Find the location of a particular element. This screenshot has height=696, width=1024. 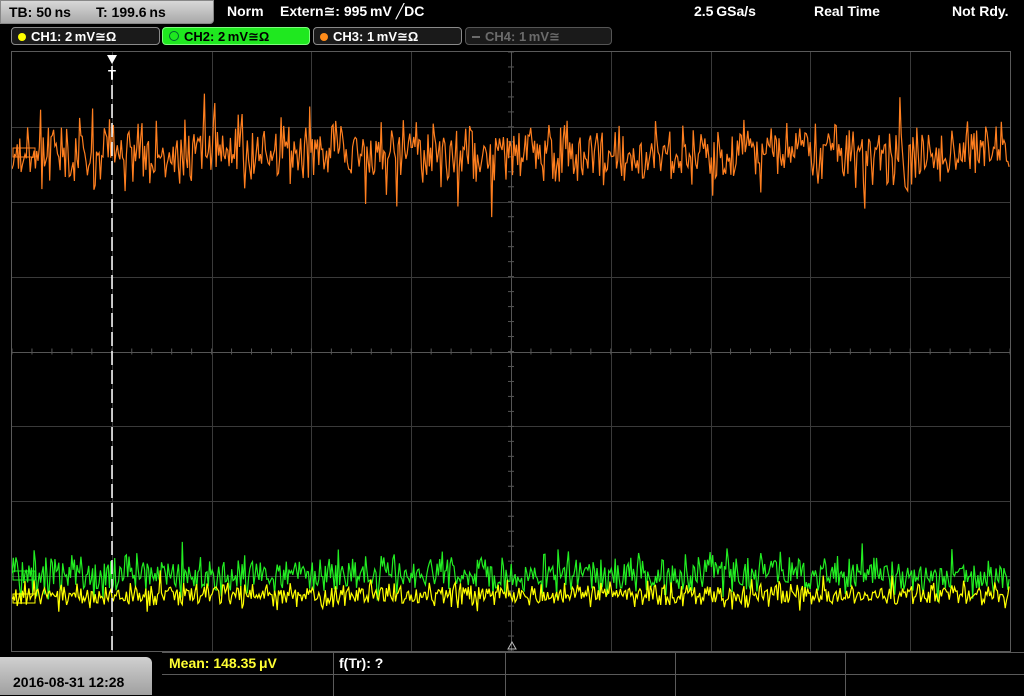

trigger-source: Extern≅: 995 mV ╱DC is located at coordinates (352, 11).